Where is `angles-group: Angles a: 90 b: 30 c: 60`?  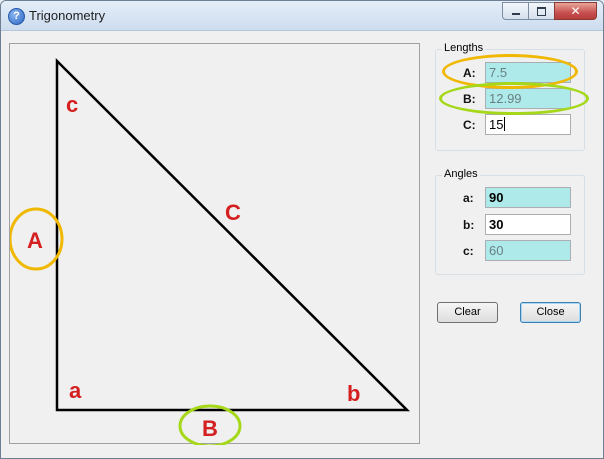 angles-group: Angles a: 90 b: 30 c: 60 is located at coordinates (510, 221).